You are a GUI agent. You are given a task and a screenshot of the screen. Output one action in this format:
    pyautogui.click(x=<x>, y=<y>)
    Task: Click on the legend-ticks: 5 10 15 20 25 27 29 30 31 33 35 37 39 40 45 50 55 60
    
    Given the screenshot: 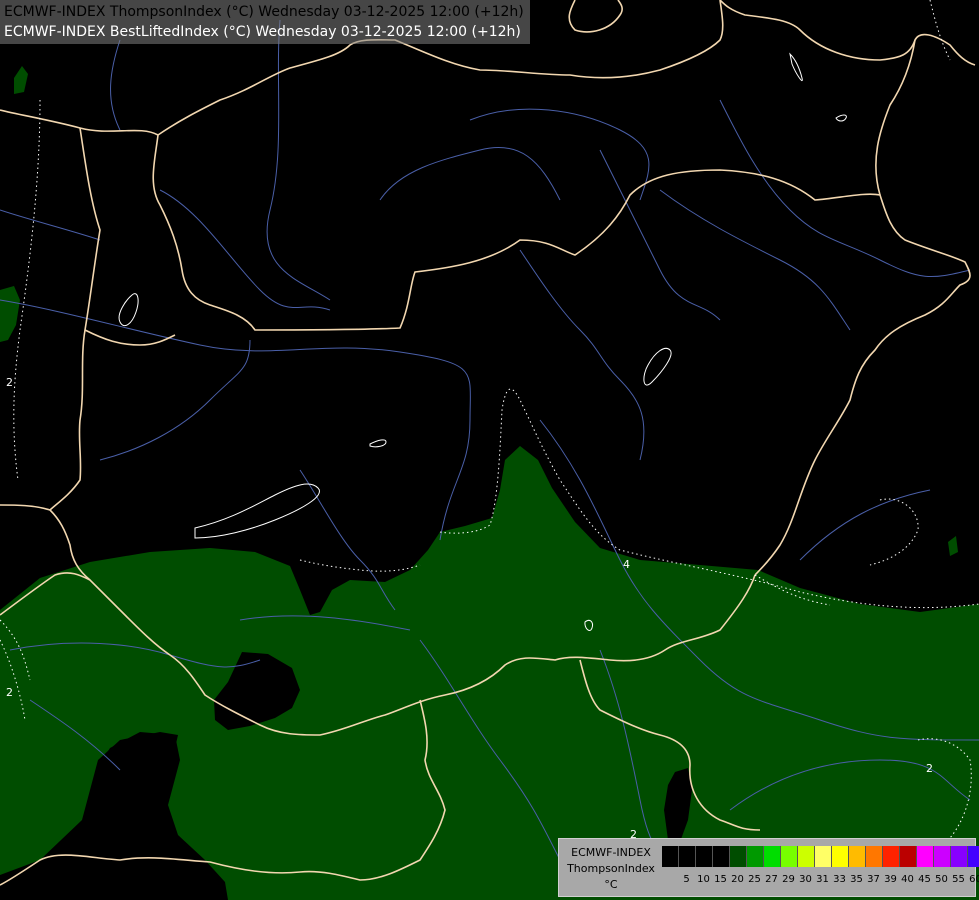 What is the action you would take?
    pyautogui.click(x=820, y=881)
    